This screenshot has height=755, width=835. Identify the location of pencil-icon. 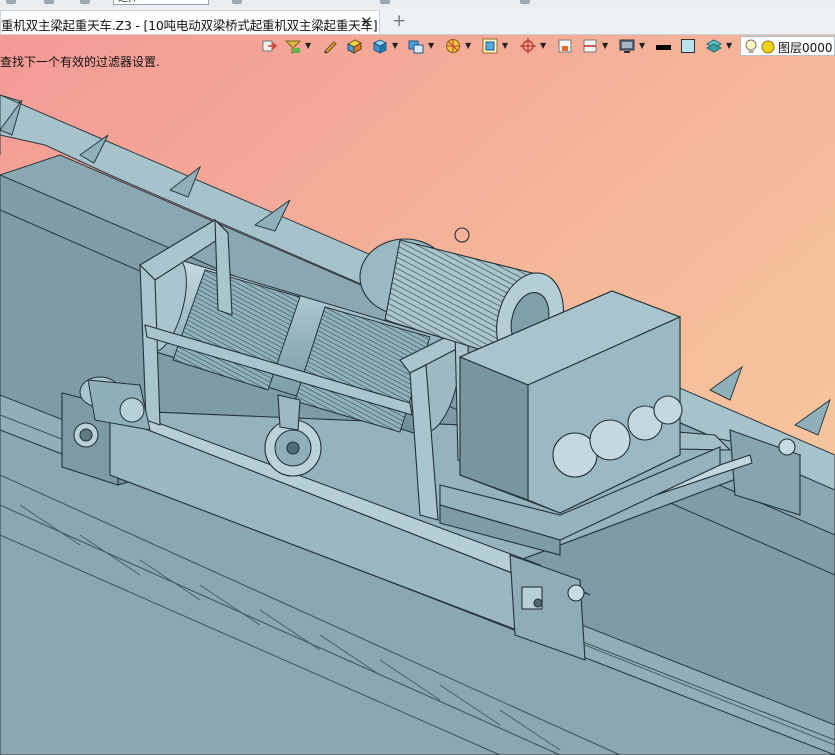
(330, 46).